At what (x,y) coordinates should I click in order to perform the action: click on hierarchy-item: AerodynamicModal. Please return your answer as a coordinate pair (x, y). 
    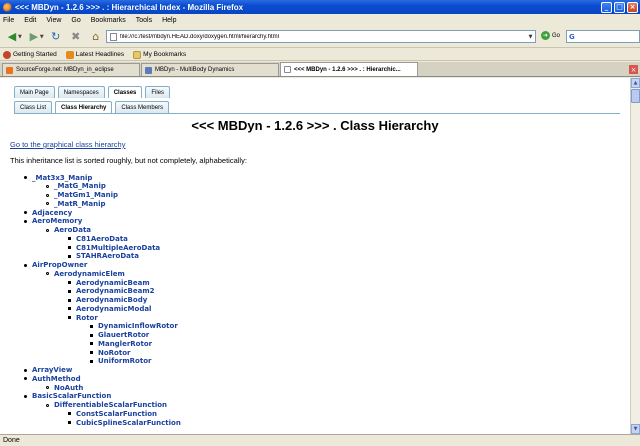
    Looking at the image, I should click on (109, 308).